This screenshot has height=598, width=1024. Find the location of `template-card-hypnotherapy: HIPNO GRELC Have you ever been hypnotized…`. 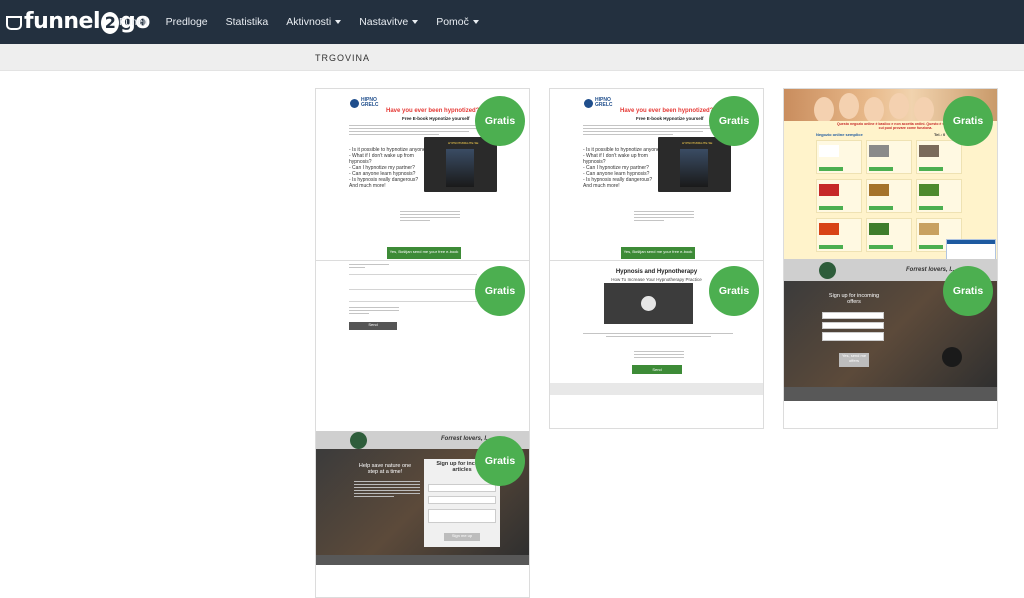

template-card-hypnotherapy: HIPNO GRELC Have you ever been hypnotized… is located at coordinates (656, 258).